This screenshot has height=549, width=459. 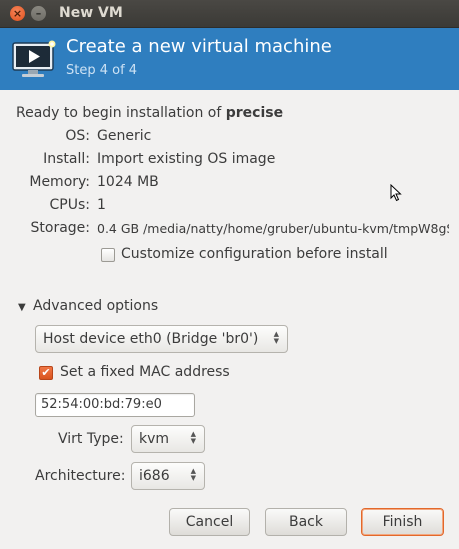 I want to click on memory-value: 1024 MB, so click(x=128, y=182).